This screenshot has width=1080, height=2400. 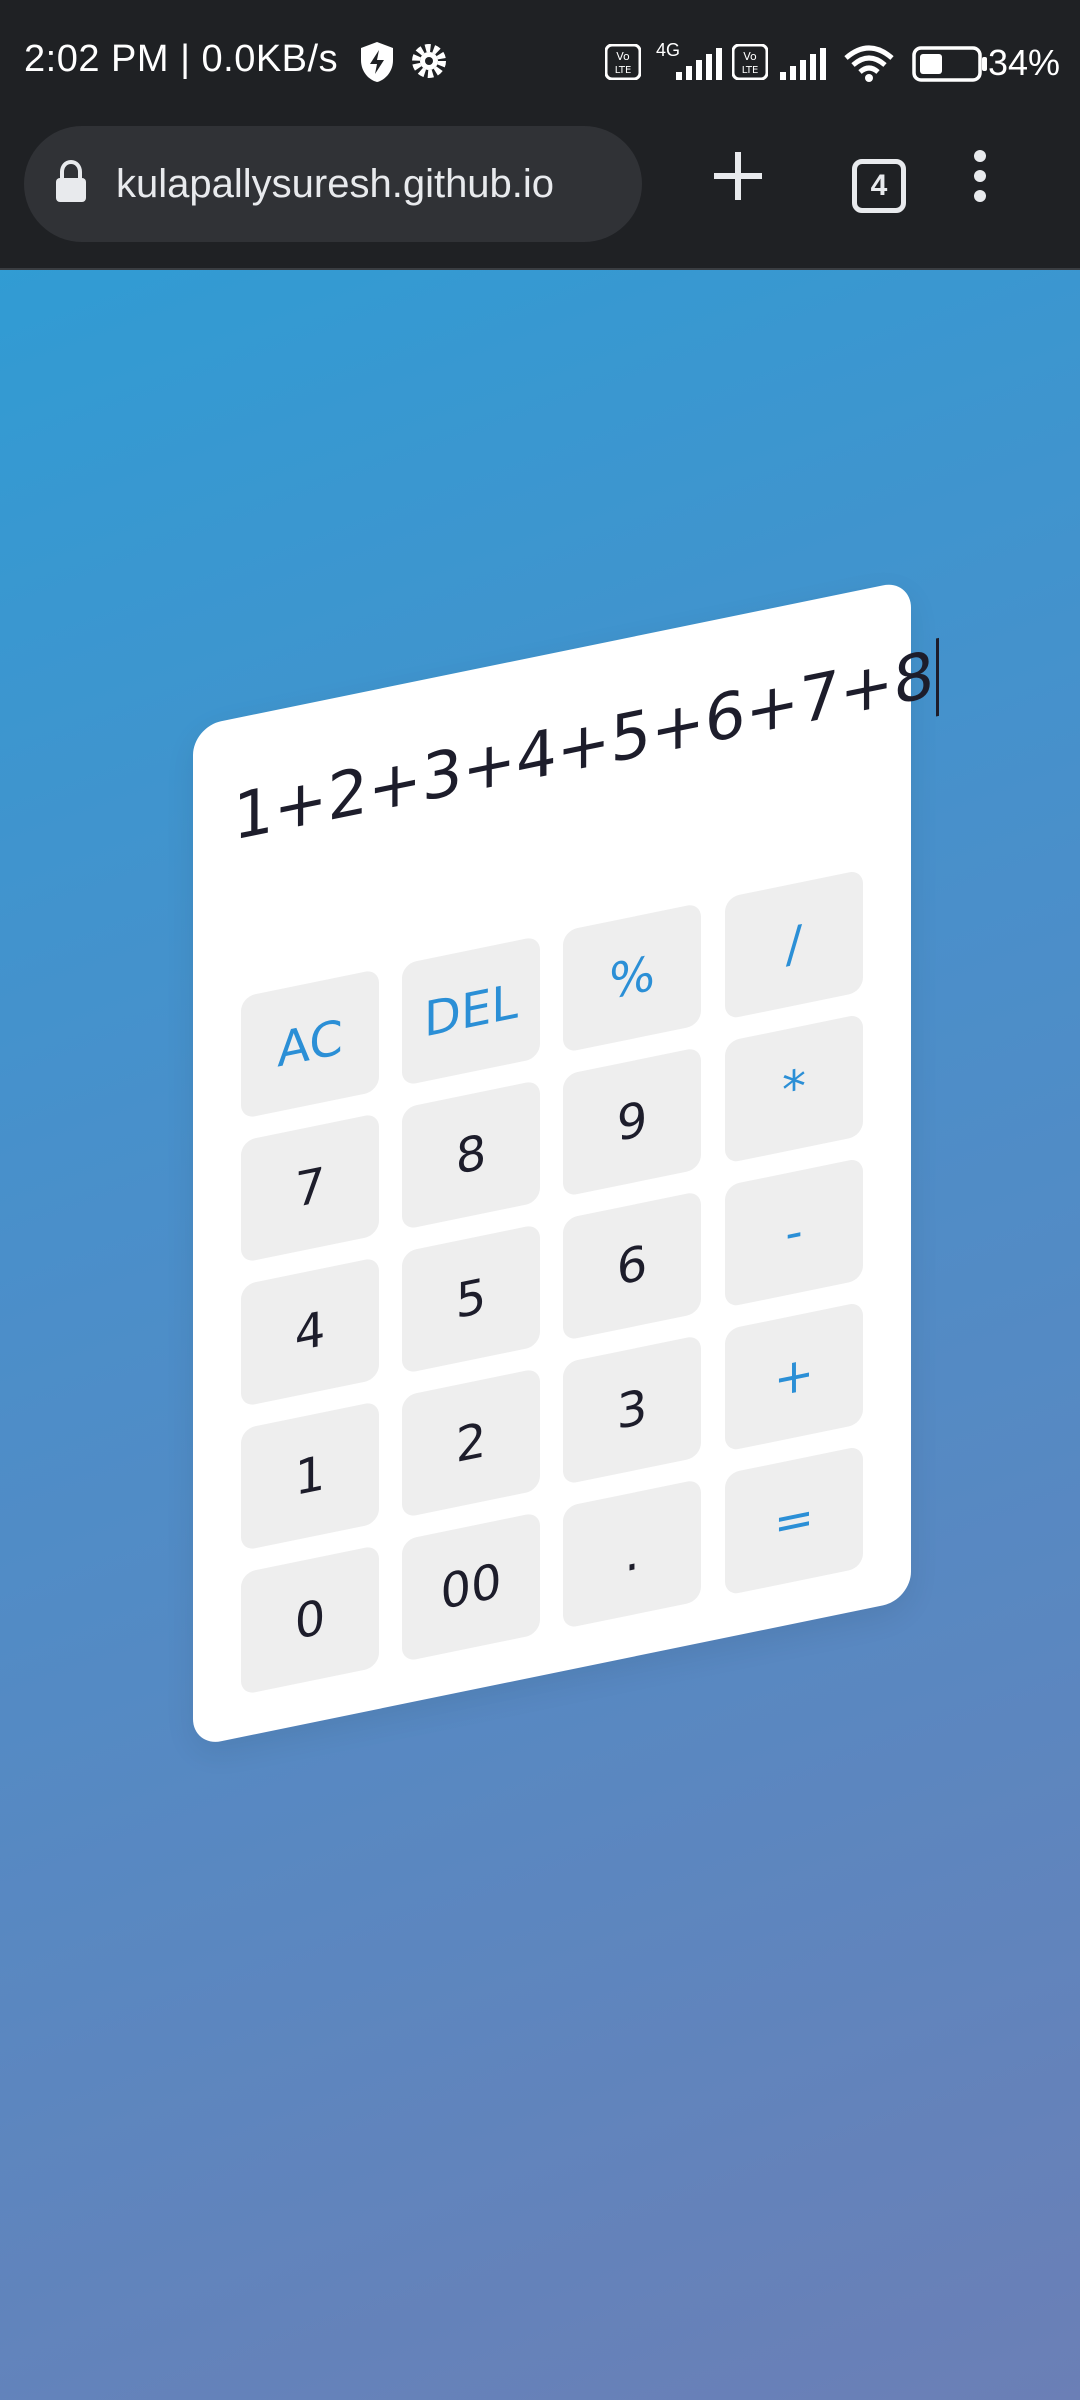 I want to click on more-menu-icon, so click(x=980, y=176).